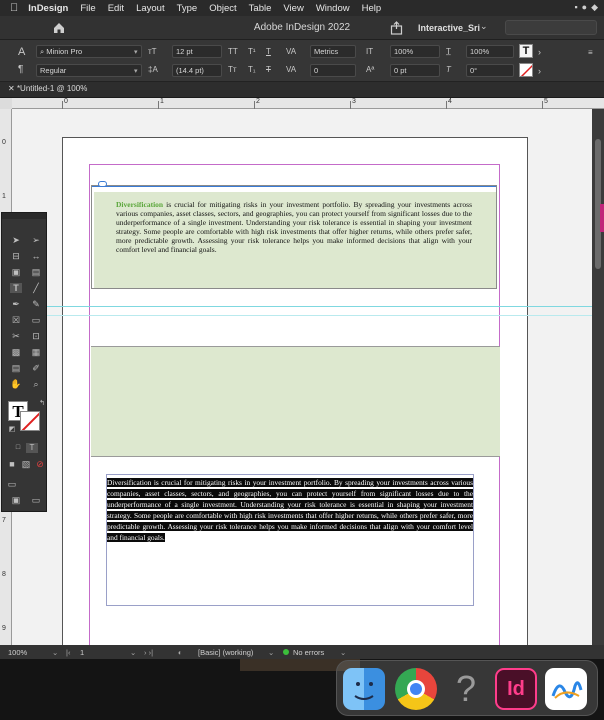 The image size is (604, 720). I want to click on menu-app-name: InDesign, so click(48, 8).